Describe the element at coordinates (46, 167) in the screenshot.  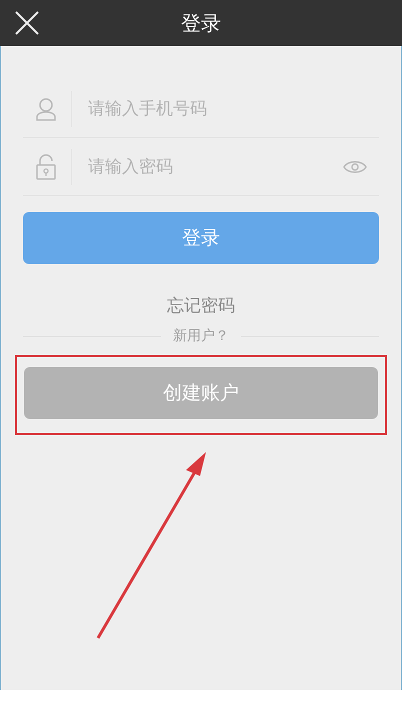
I see `unlocked-padlock-icon` at that location.